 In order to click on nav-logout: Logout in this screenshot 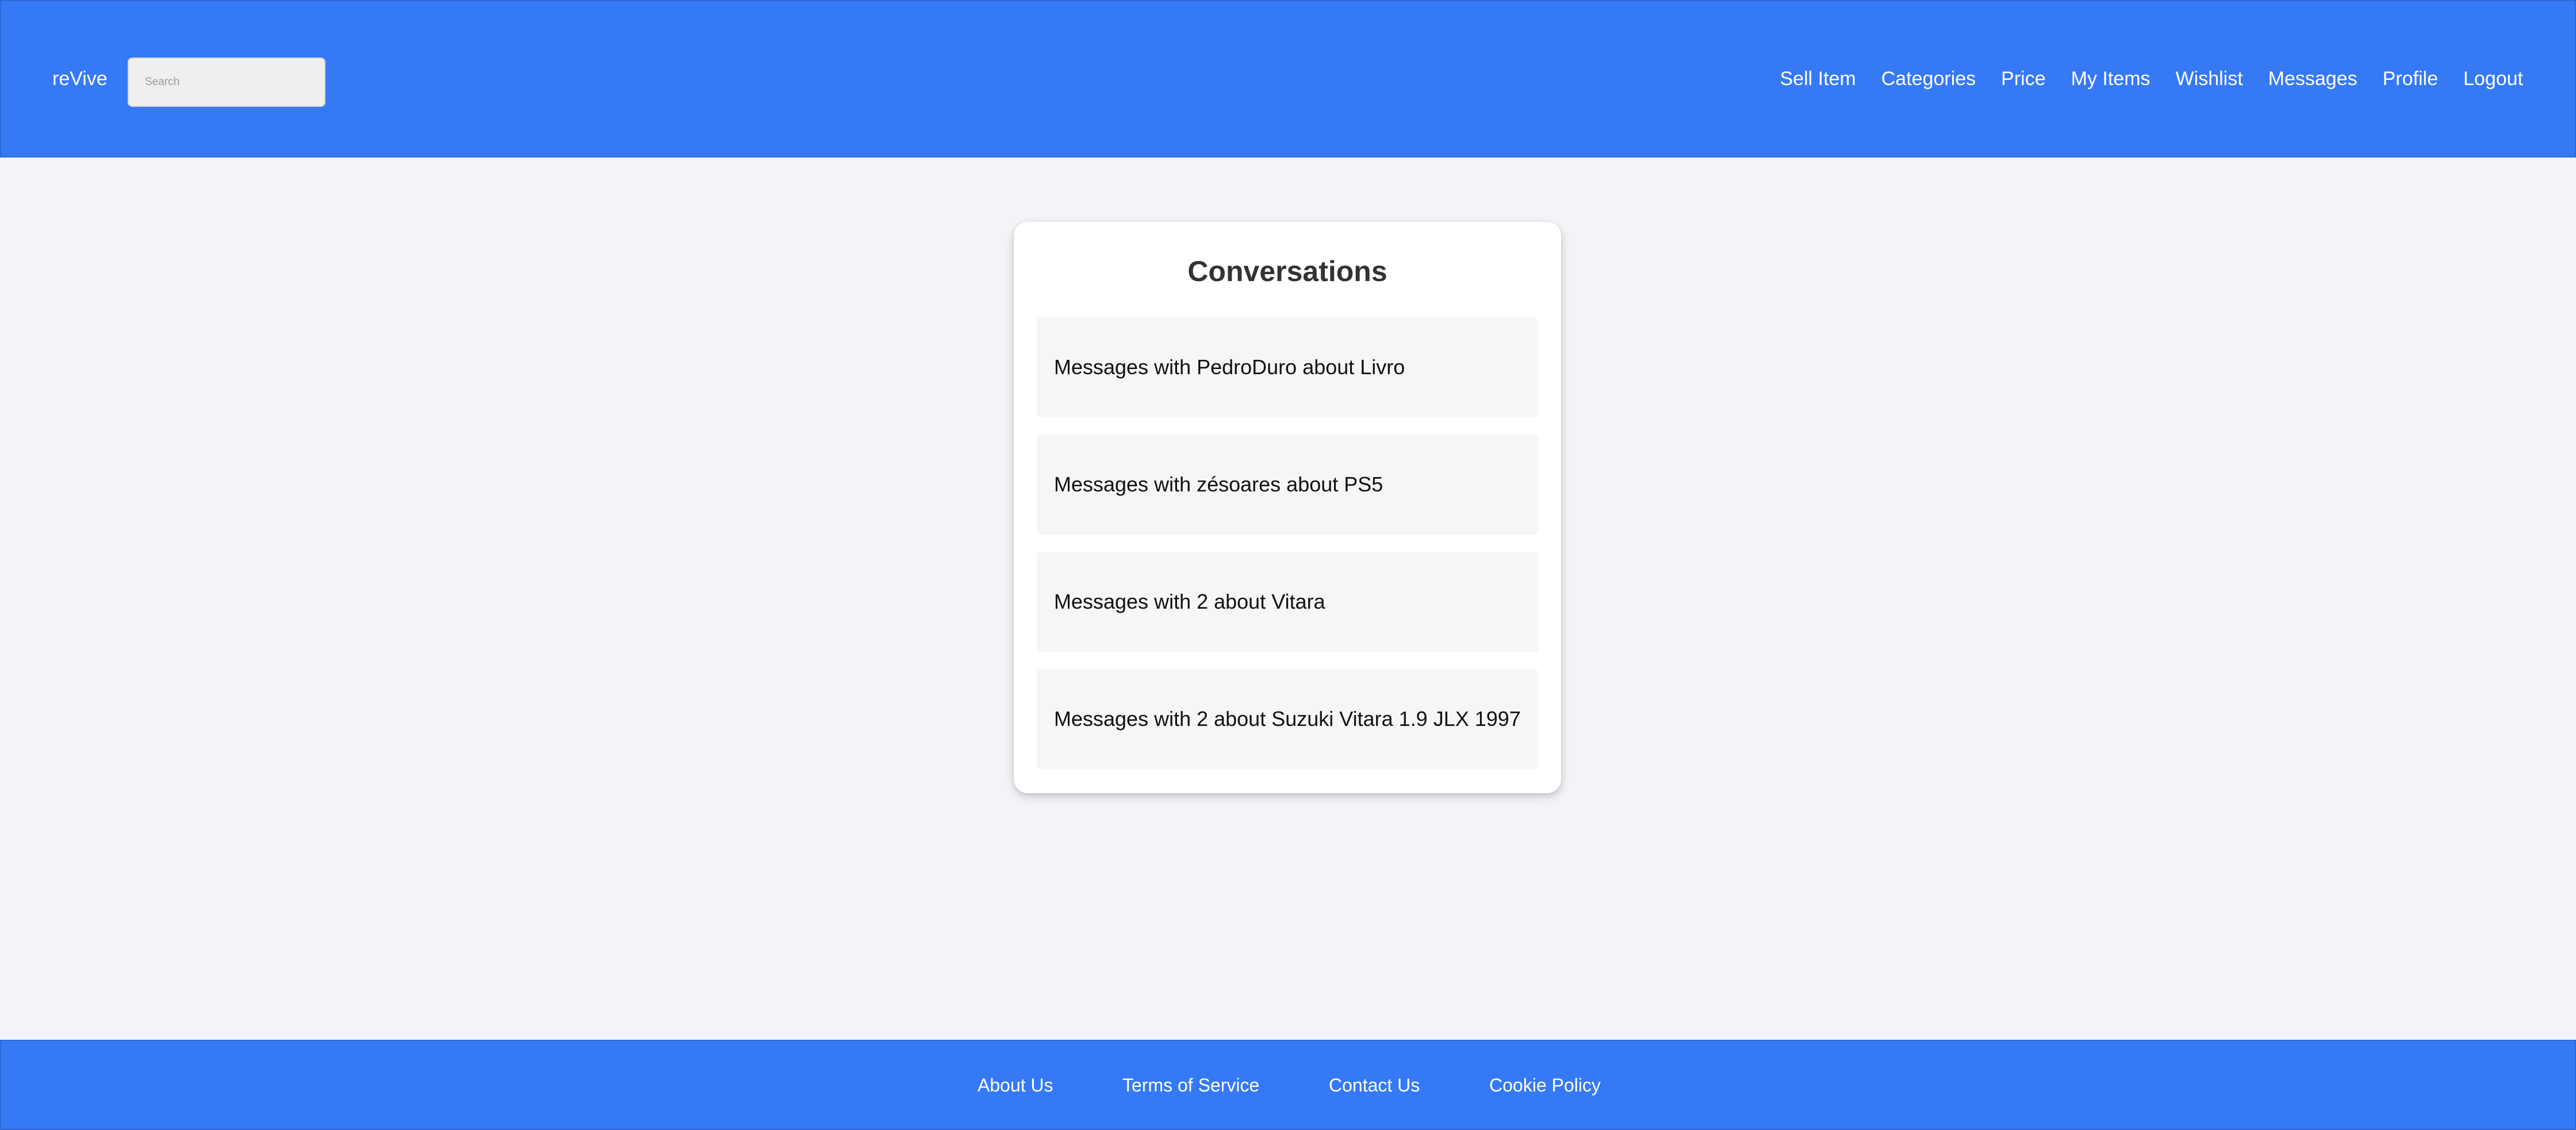, I will do `click(2493, 79)`.